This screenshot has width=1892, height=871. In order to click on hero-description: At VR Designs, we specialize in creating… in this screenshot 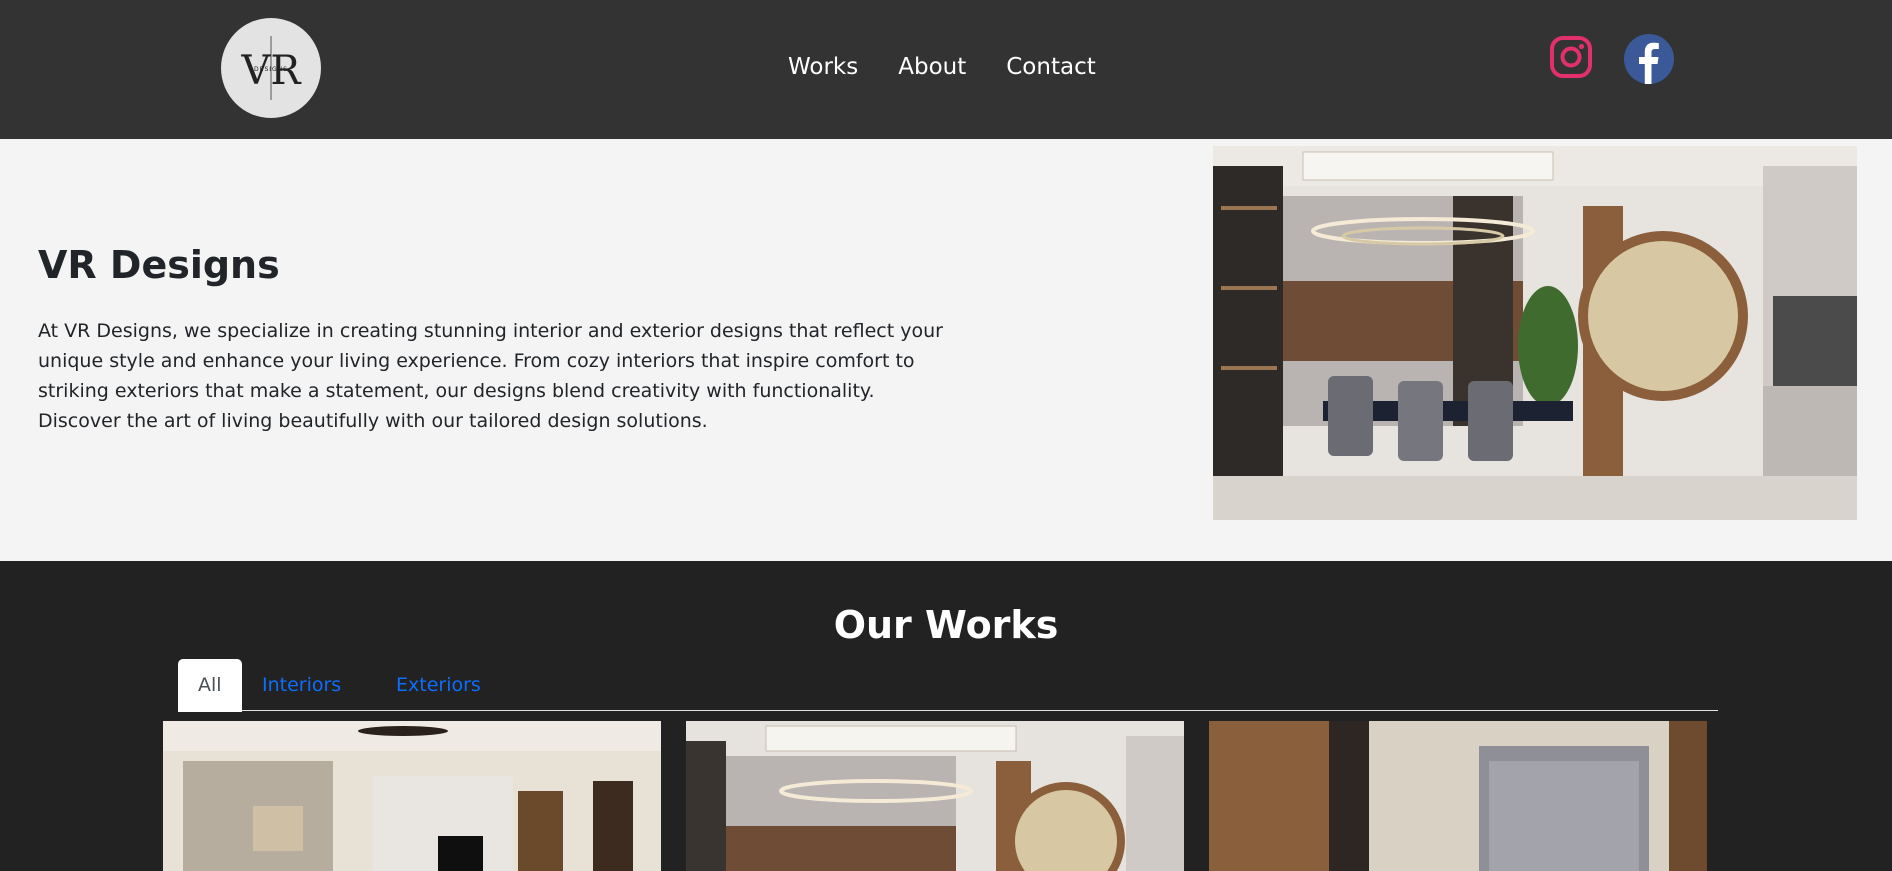, I will do `click(490, 376)`.